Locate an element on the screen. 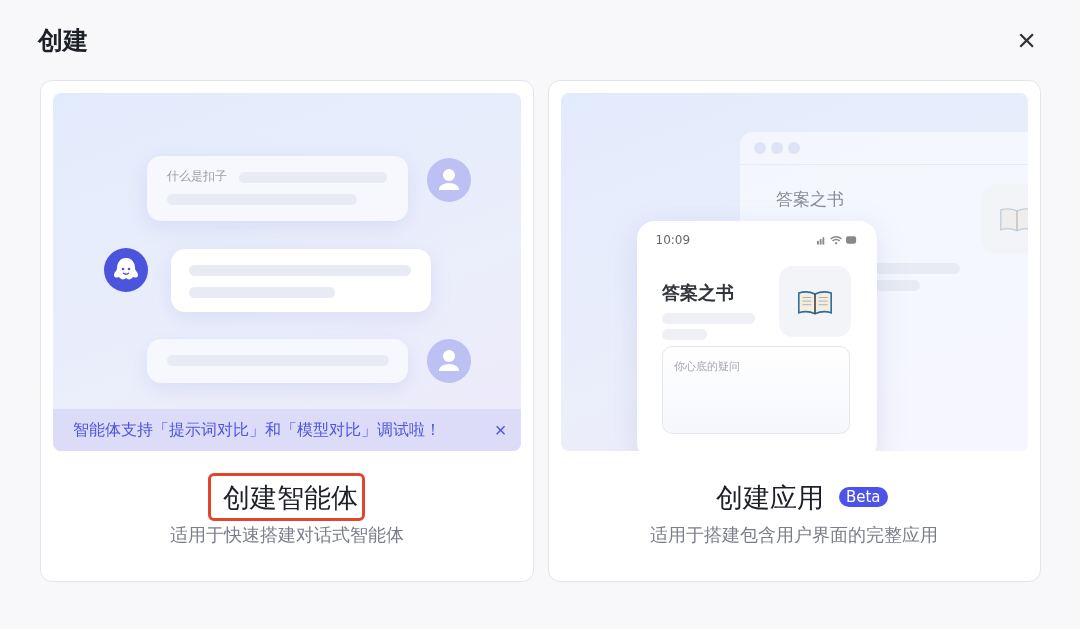 The image size is (1080, 629). beta-badge: Beta is located at coordinates (863, 497).